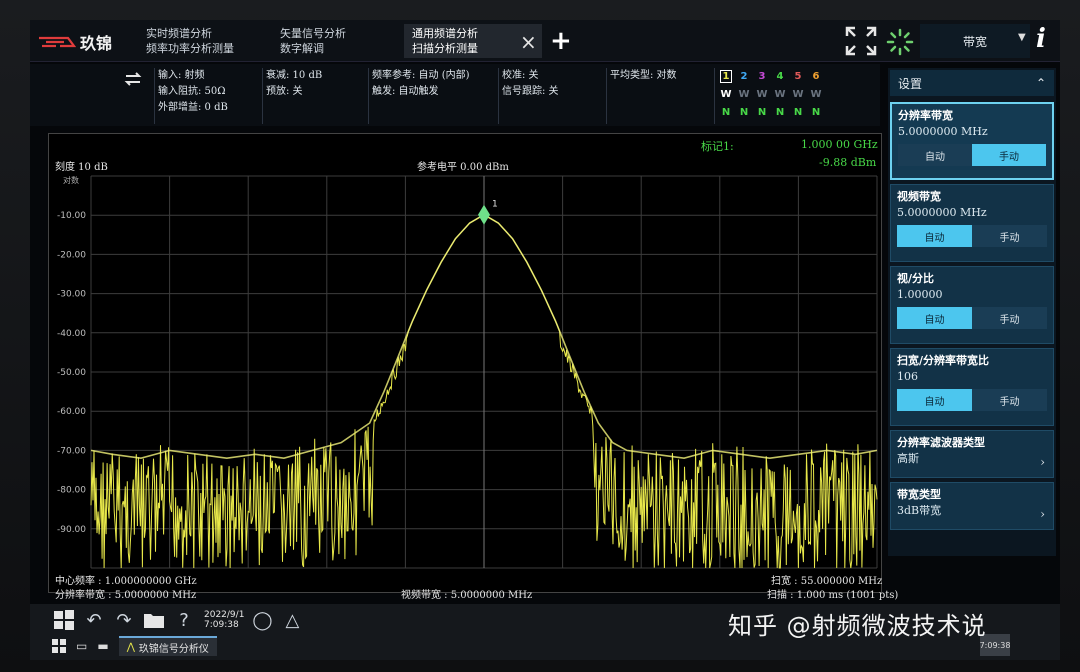 This screenshot has width=1080, height=672. I want to click on average-params: 平均类型: 对数, so click(643, 76).